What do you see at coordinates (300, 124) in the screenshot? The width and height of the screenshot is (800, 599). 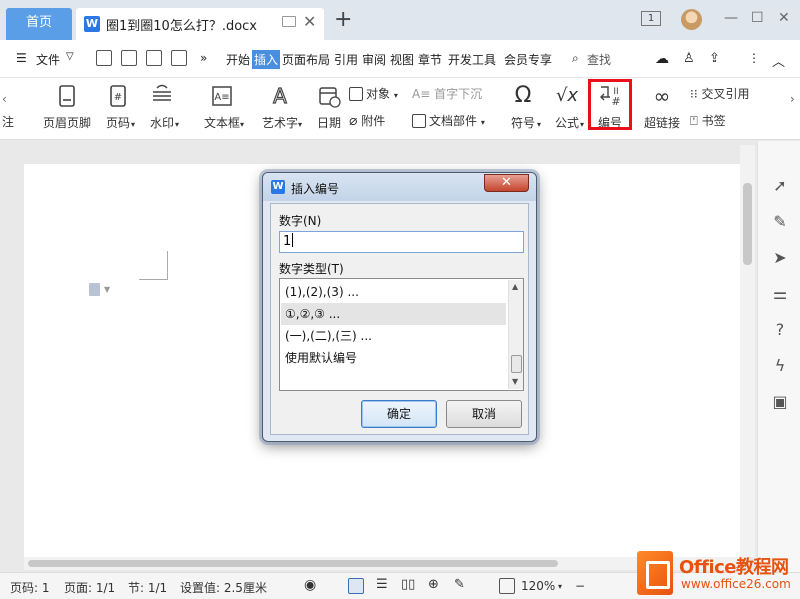 I see `word-art-dropdown-icon: ▾` at bounding box center [300, 124].